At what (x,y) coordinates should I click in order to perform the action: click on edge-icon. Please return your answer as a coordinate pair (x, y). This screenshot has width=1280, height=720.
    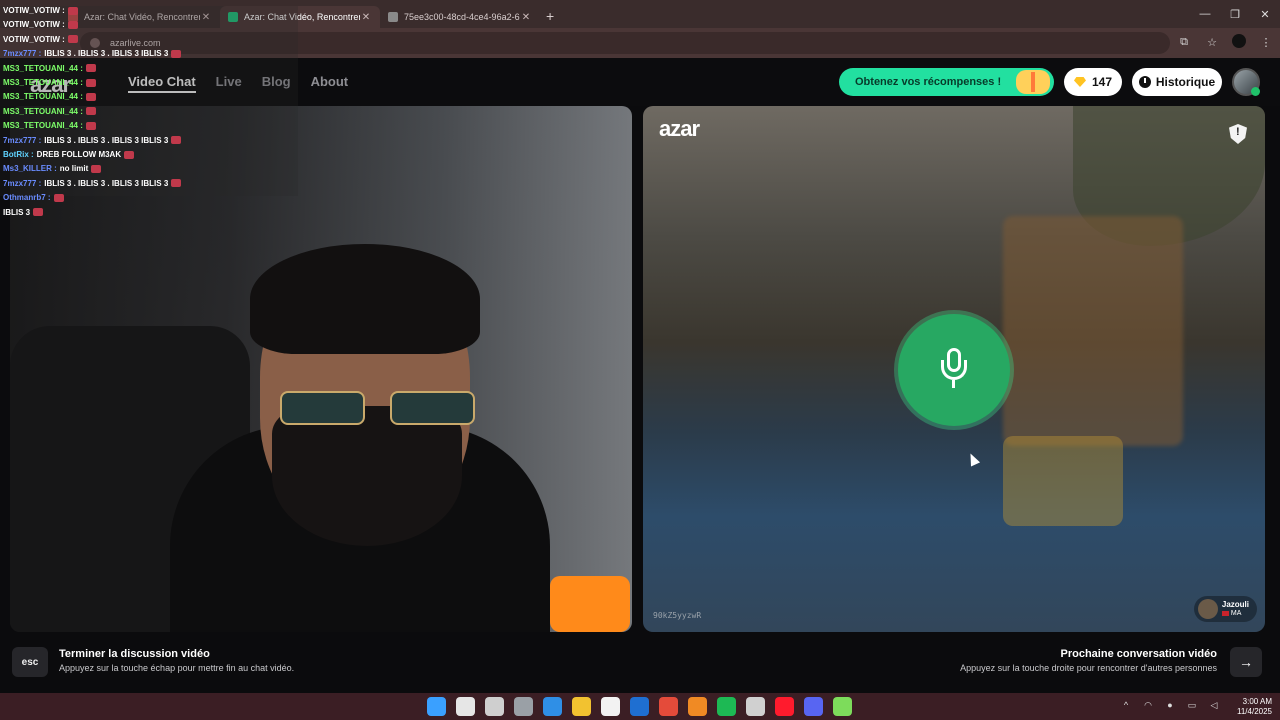
    Looking at the image, I should click on (552, 706).